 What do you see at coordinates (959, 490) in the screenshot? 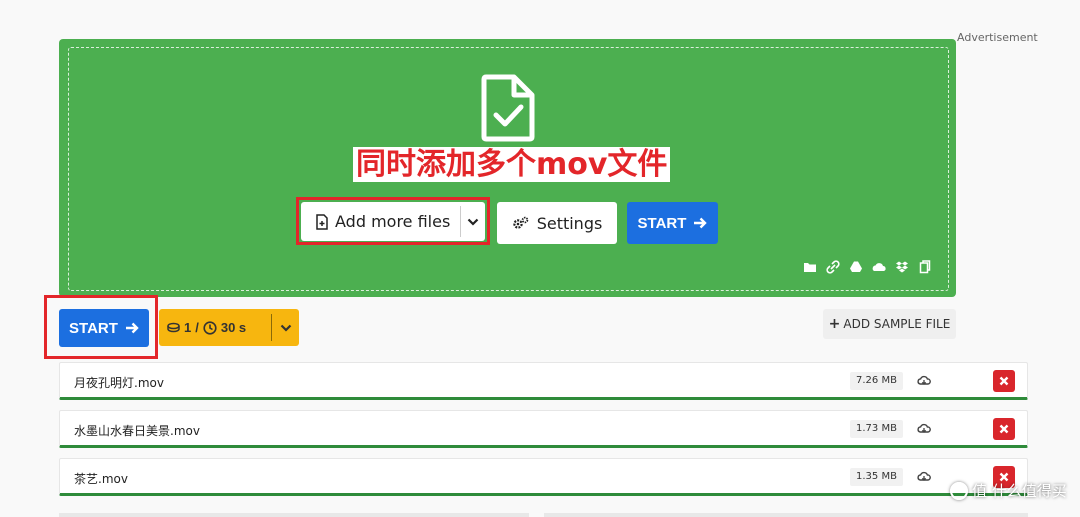
I see `watermark-logo` at bounding box center [959, 490].